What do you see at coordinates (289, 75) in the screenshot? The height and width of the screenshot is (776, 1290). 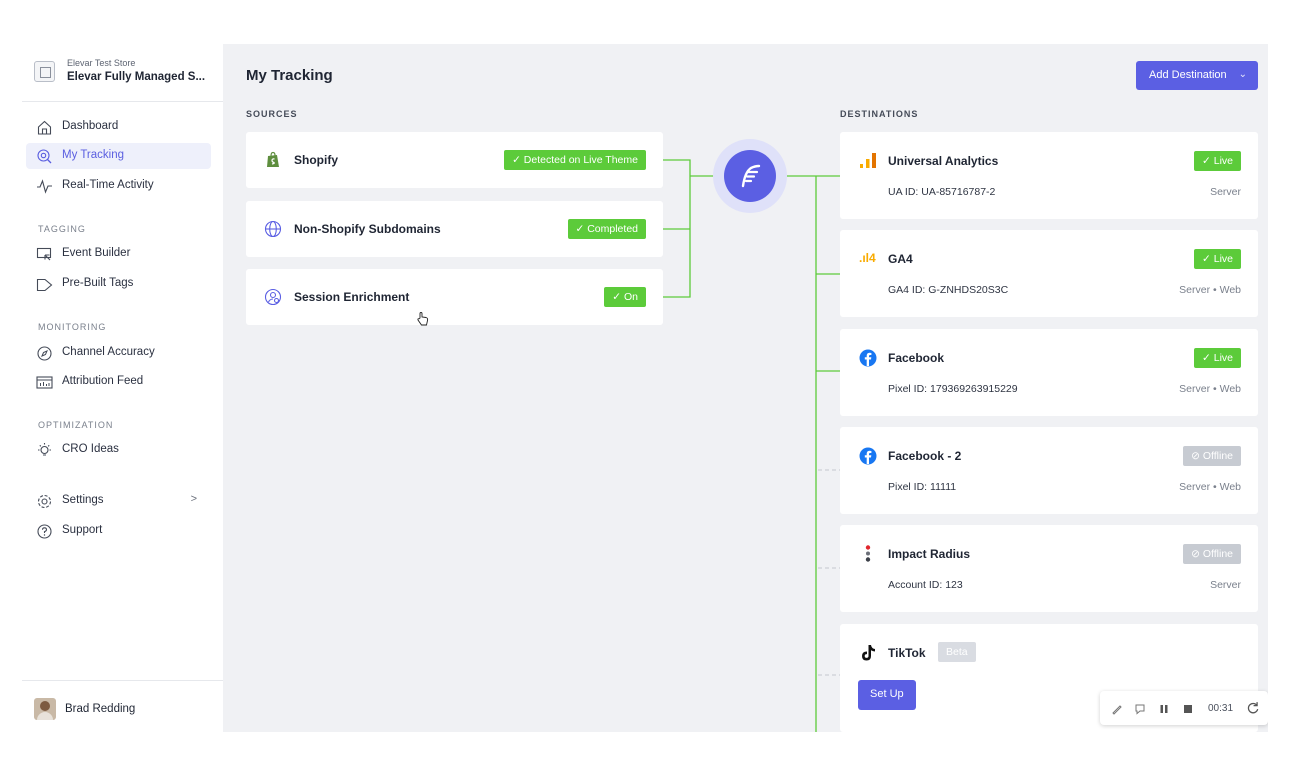 I see `page-title: My Tracking` at bounding box center [289, 75].